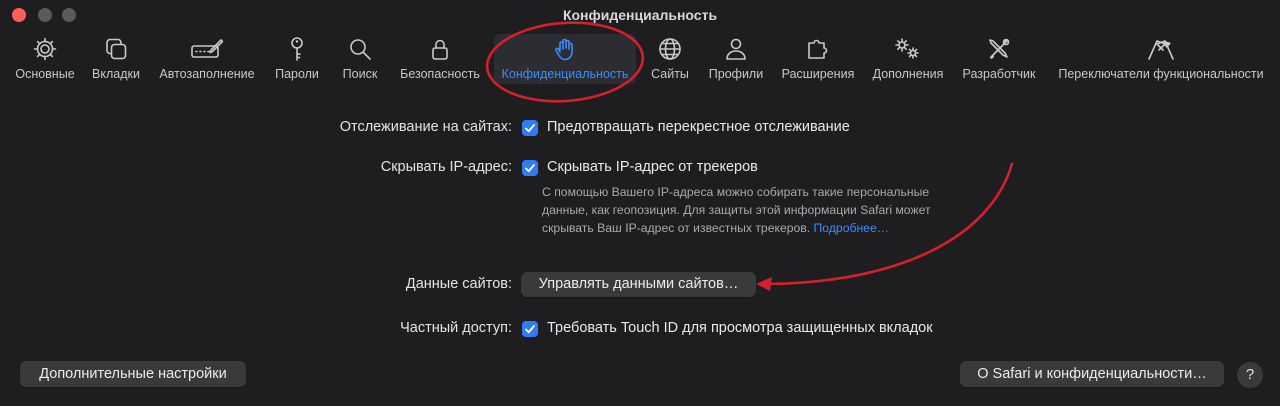 This screenshot has height=406, width=1280. Describe the element at coordinates (446, 167) in the screenshot. I see `hide-ip-label: Скрывать IP-адрес:` at that location.